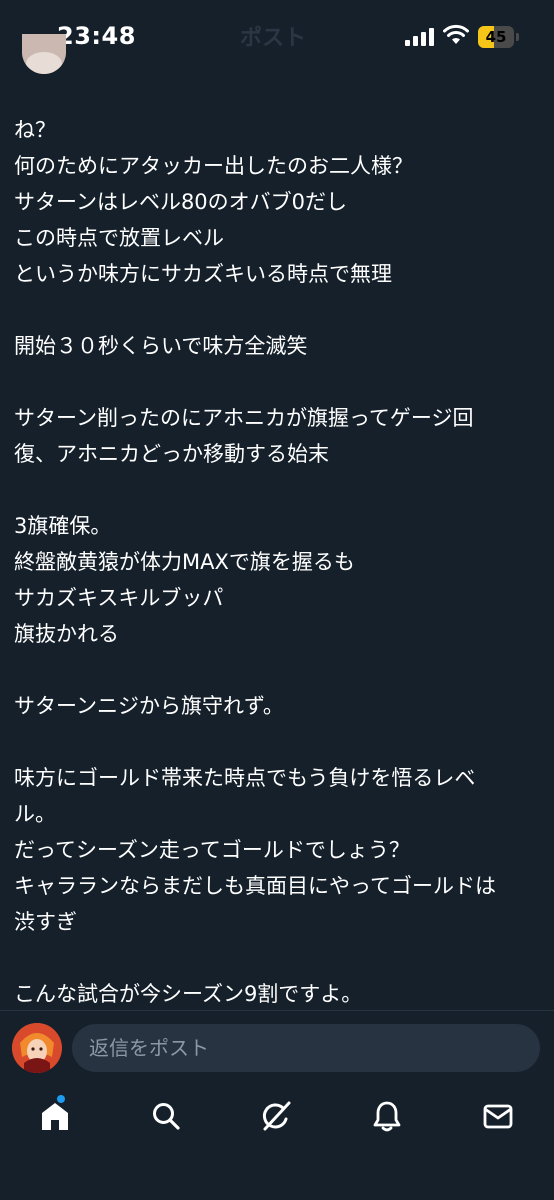 The width and height of the screenshot is (554, 1200). I want to click on post-text-line: ね？, so click(35, 130).